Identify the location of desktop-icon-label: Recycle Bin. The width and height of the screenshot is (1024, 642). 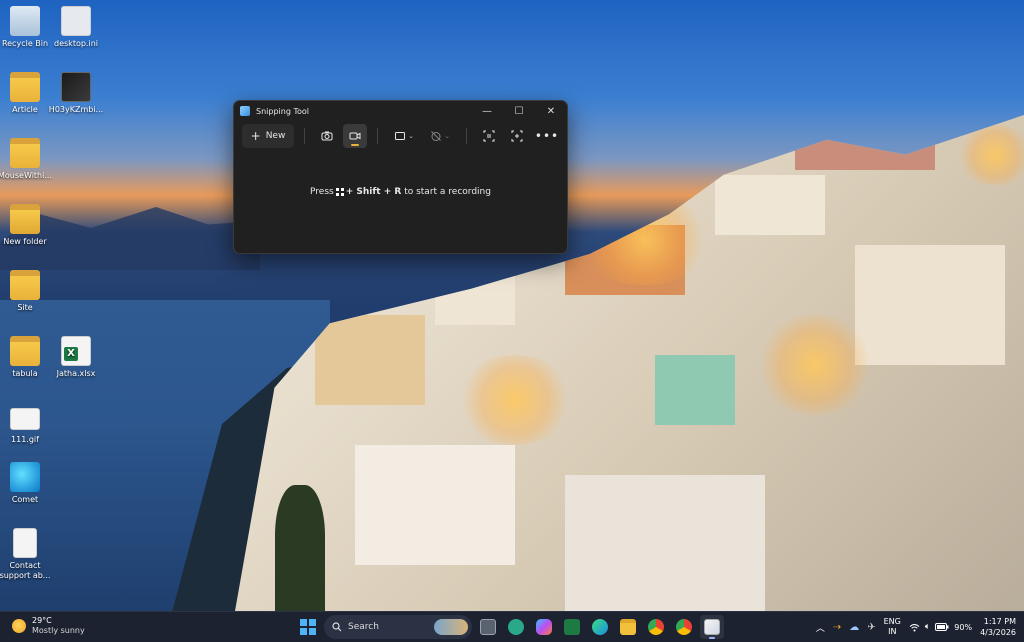
(25, 43).